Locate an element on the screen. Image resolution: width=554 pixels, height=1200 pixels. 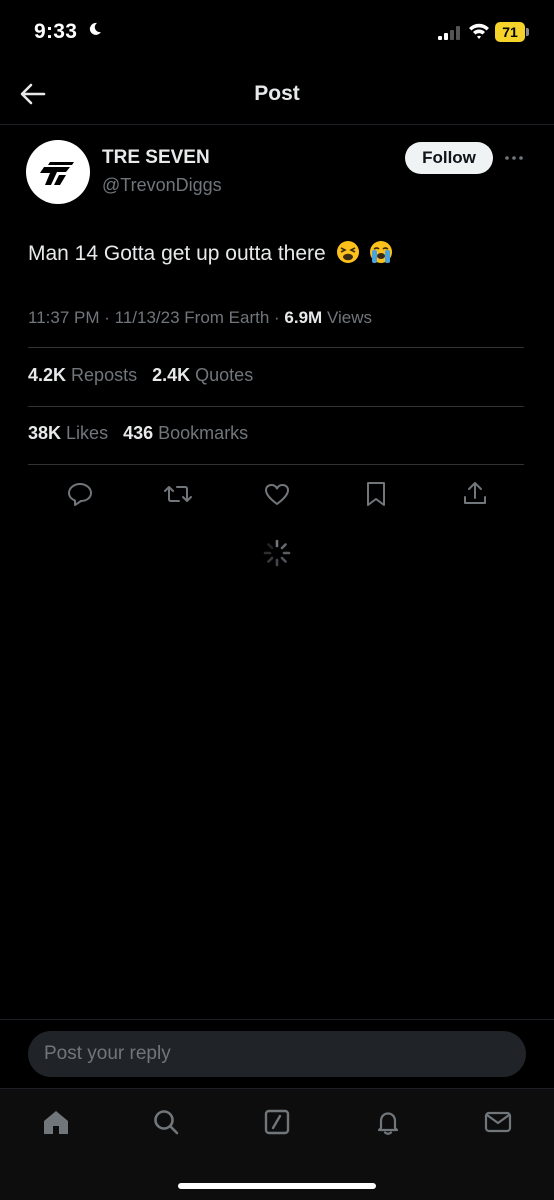
team-logo-icon is located at coordinates (57, 173).